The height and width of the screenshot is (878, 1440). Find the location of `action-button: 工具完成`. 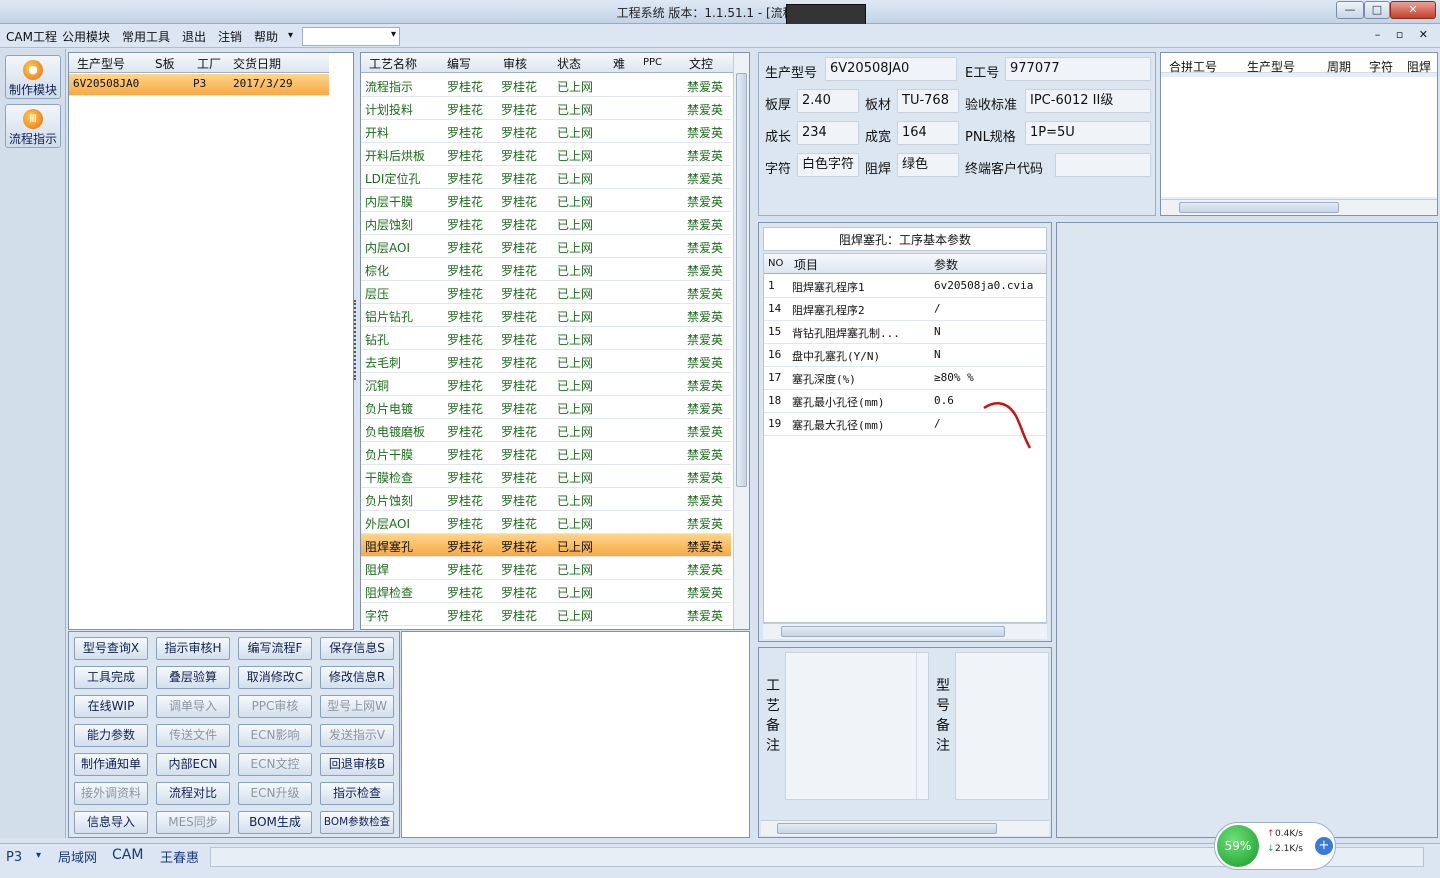

action-button: 工具完成 is located at coordinates (111, 677).